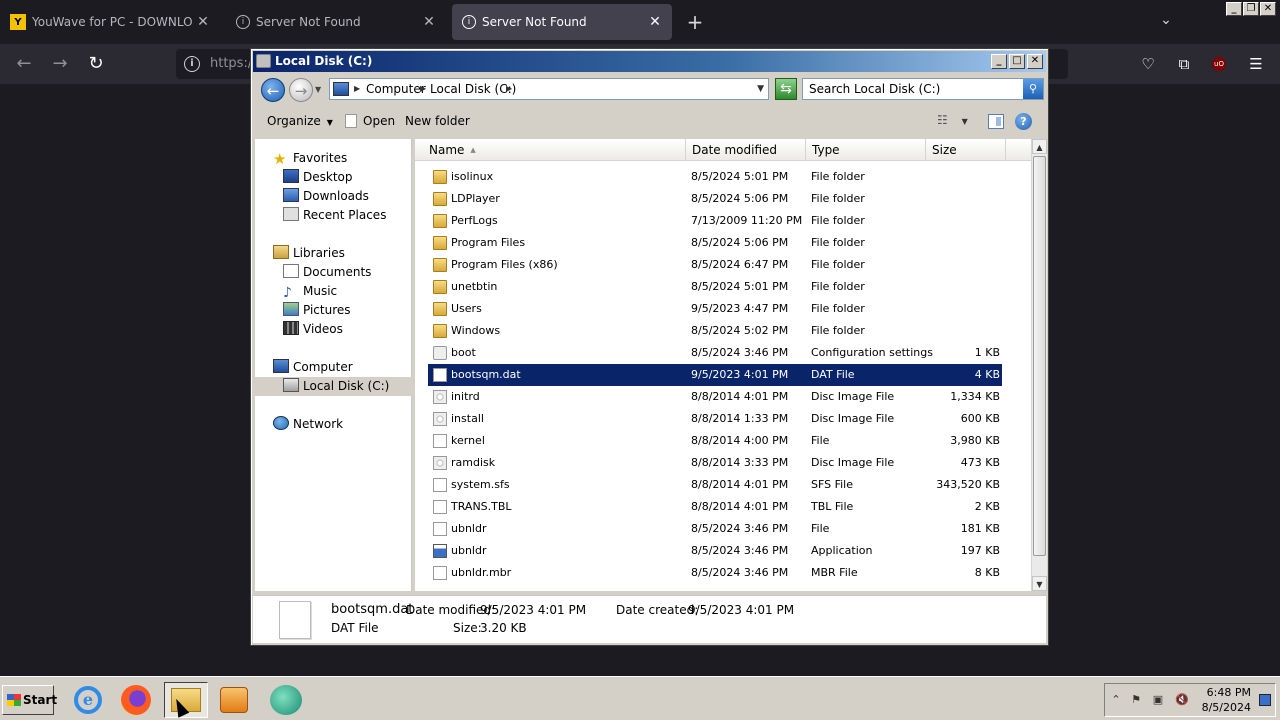 This screenshot has height=720, width=1280. I want to click on browser-tab-server-not-found-1: i Server Not Found ✕, so click(336, 22).